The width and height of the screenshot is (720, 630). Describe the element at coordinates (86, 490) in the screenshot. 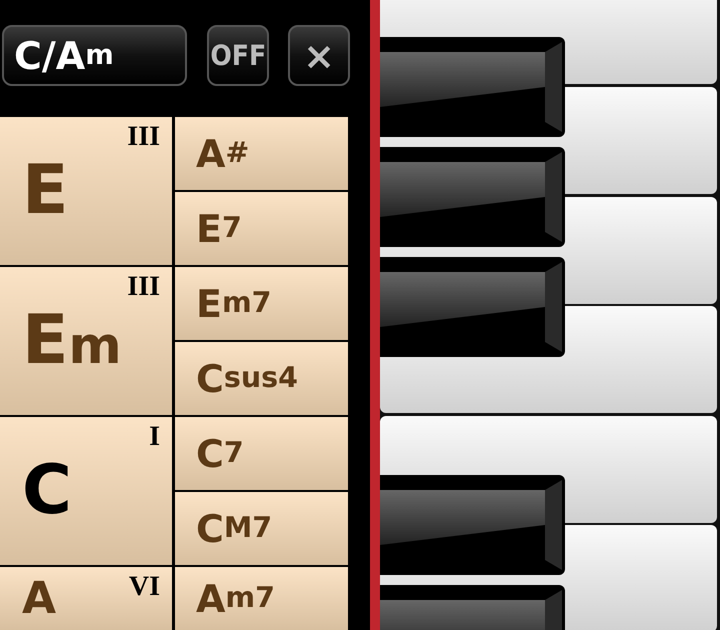

I see `chord-button: C I` at that location.